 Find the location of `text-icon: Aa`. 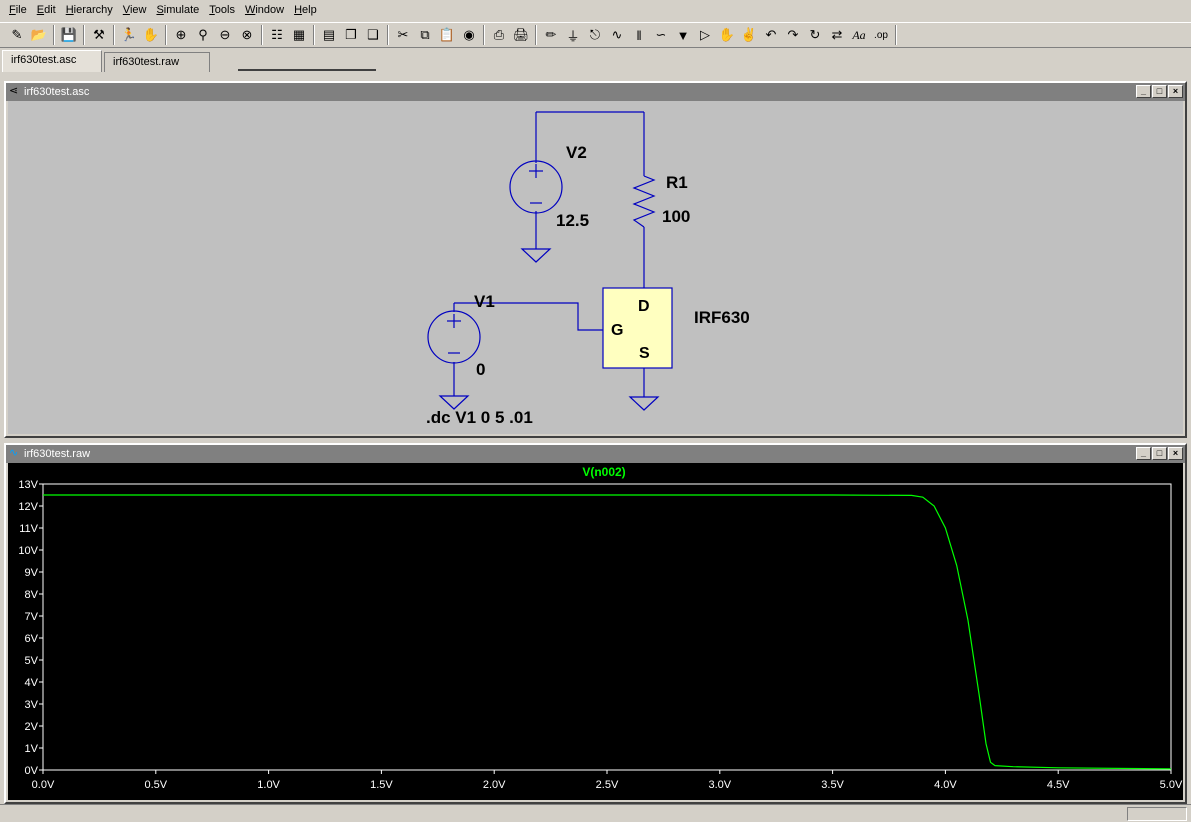

text-icon: Aa is located at coordinates (859, 35).